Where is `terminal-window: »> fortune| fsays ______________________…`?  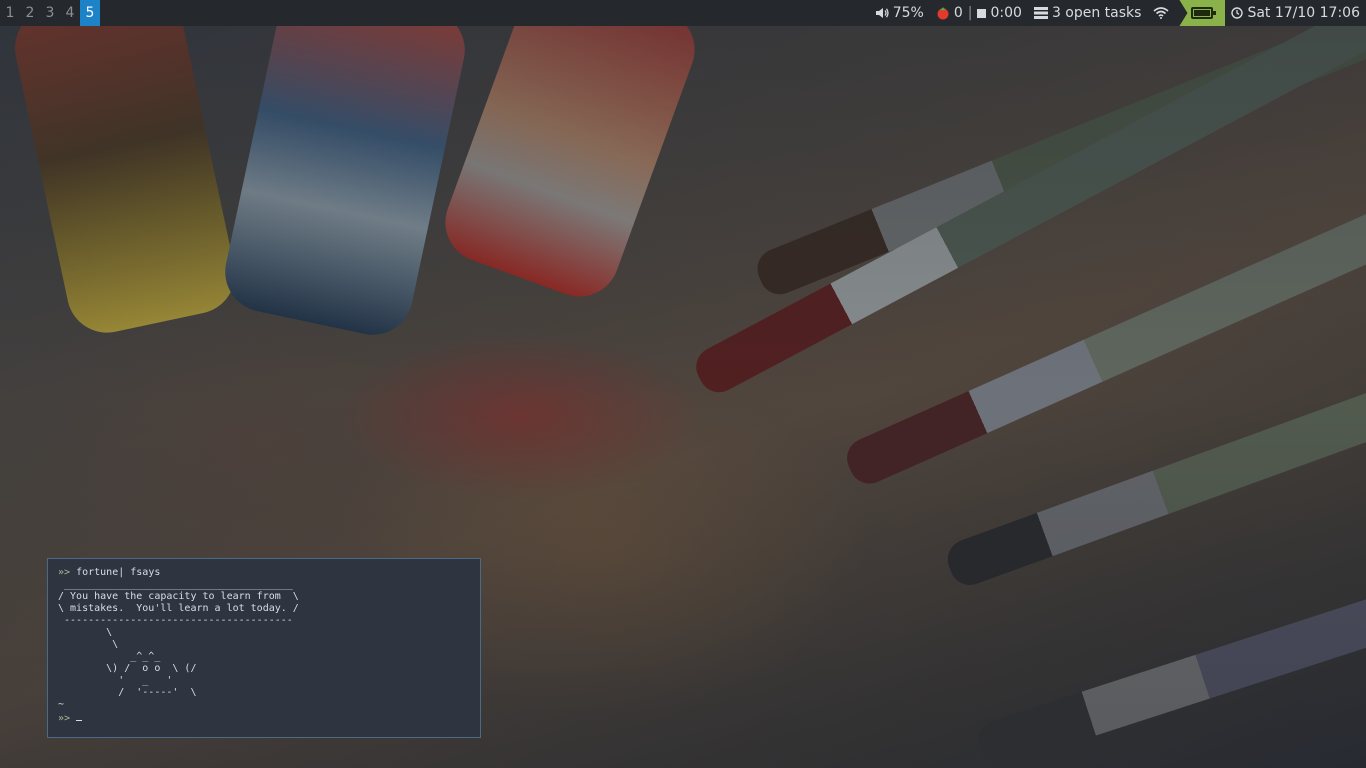
terminal-window: »> fortune| fsays ______________________… is located at coordinates (264, 648).